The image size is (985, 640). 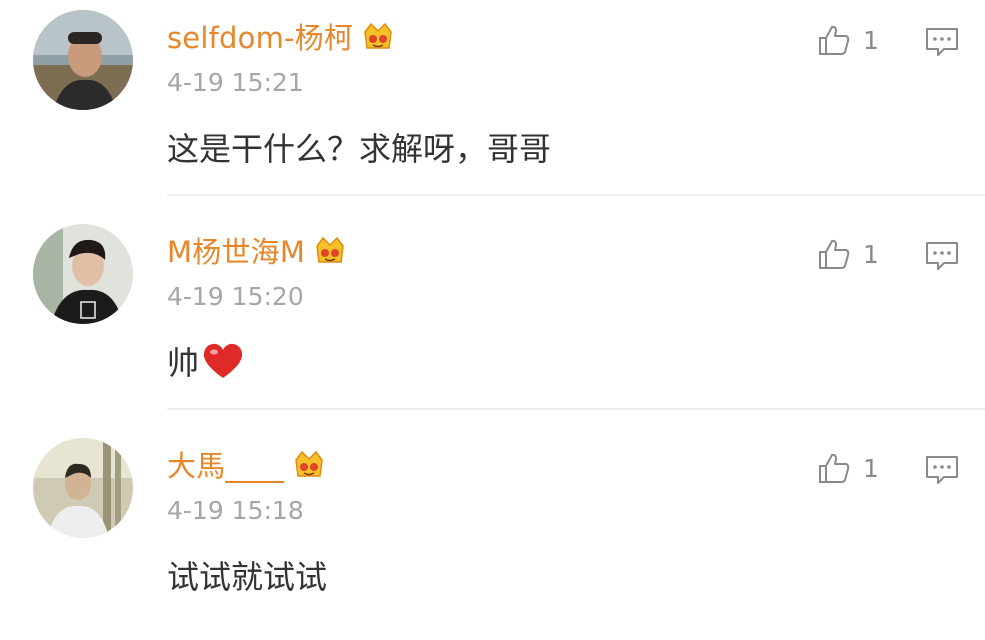 What do you see at coordinates (223, 360) in the screenshot?
I see `heart-icon` at bounding box center [223, 360].